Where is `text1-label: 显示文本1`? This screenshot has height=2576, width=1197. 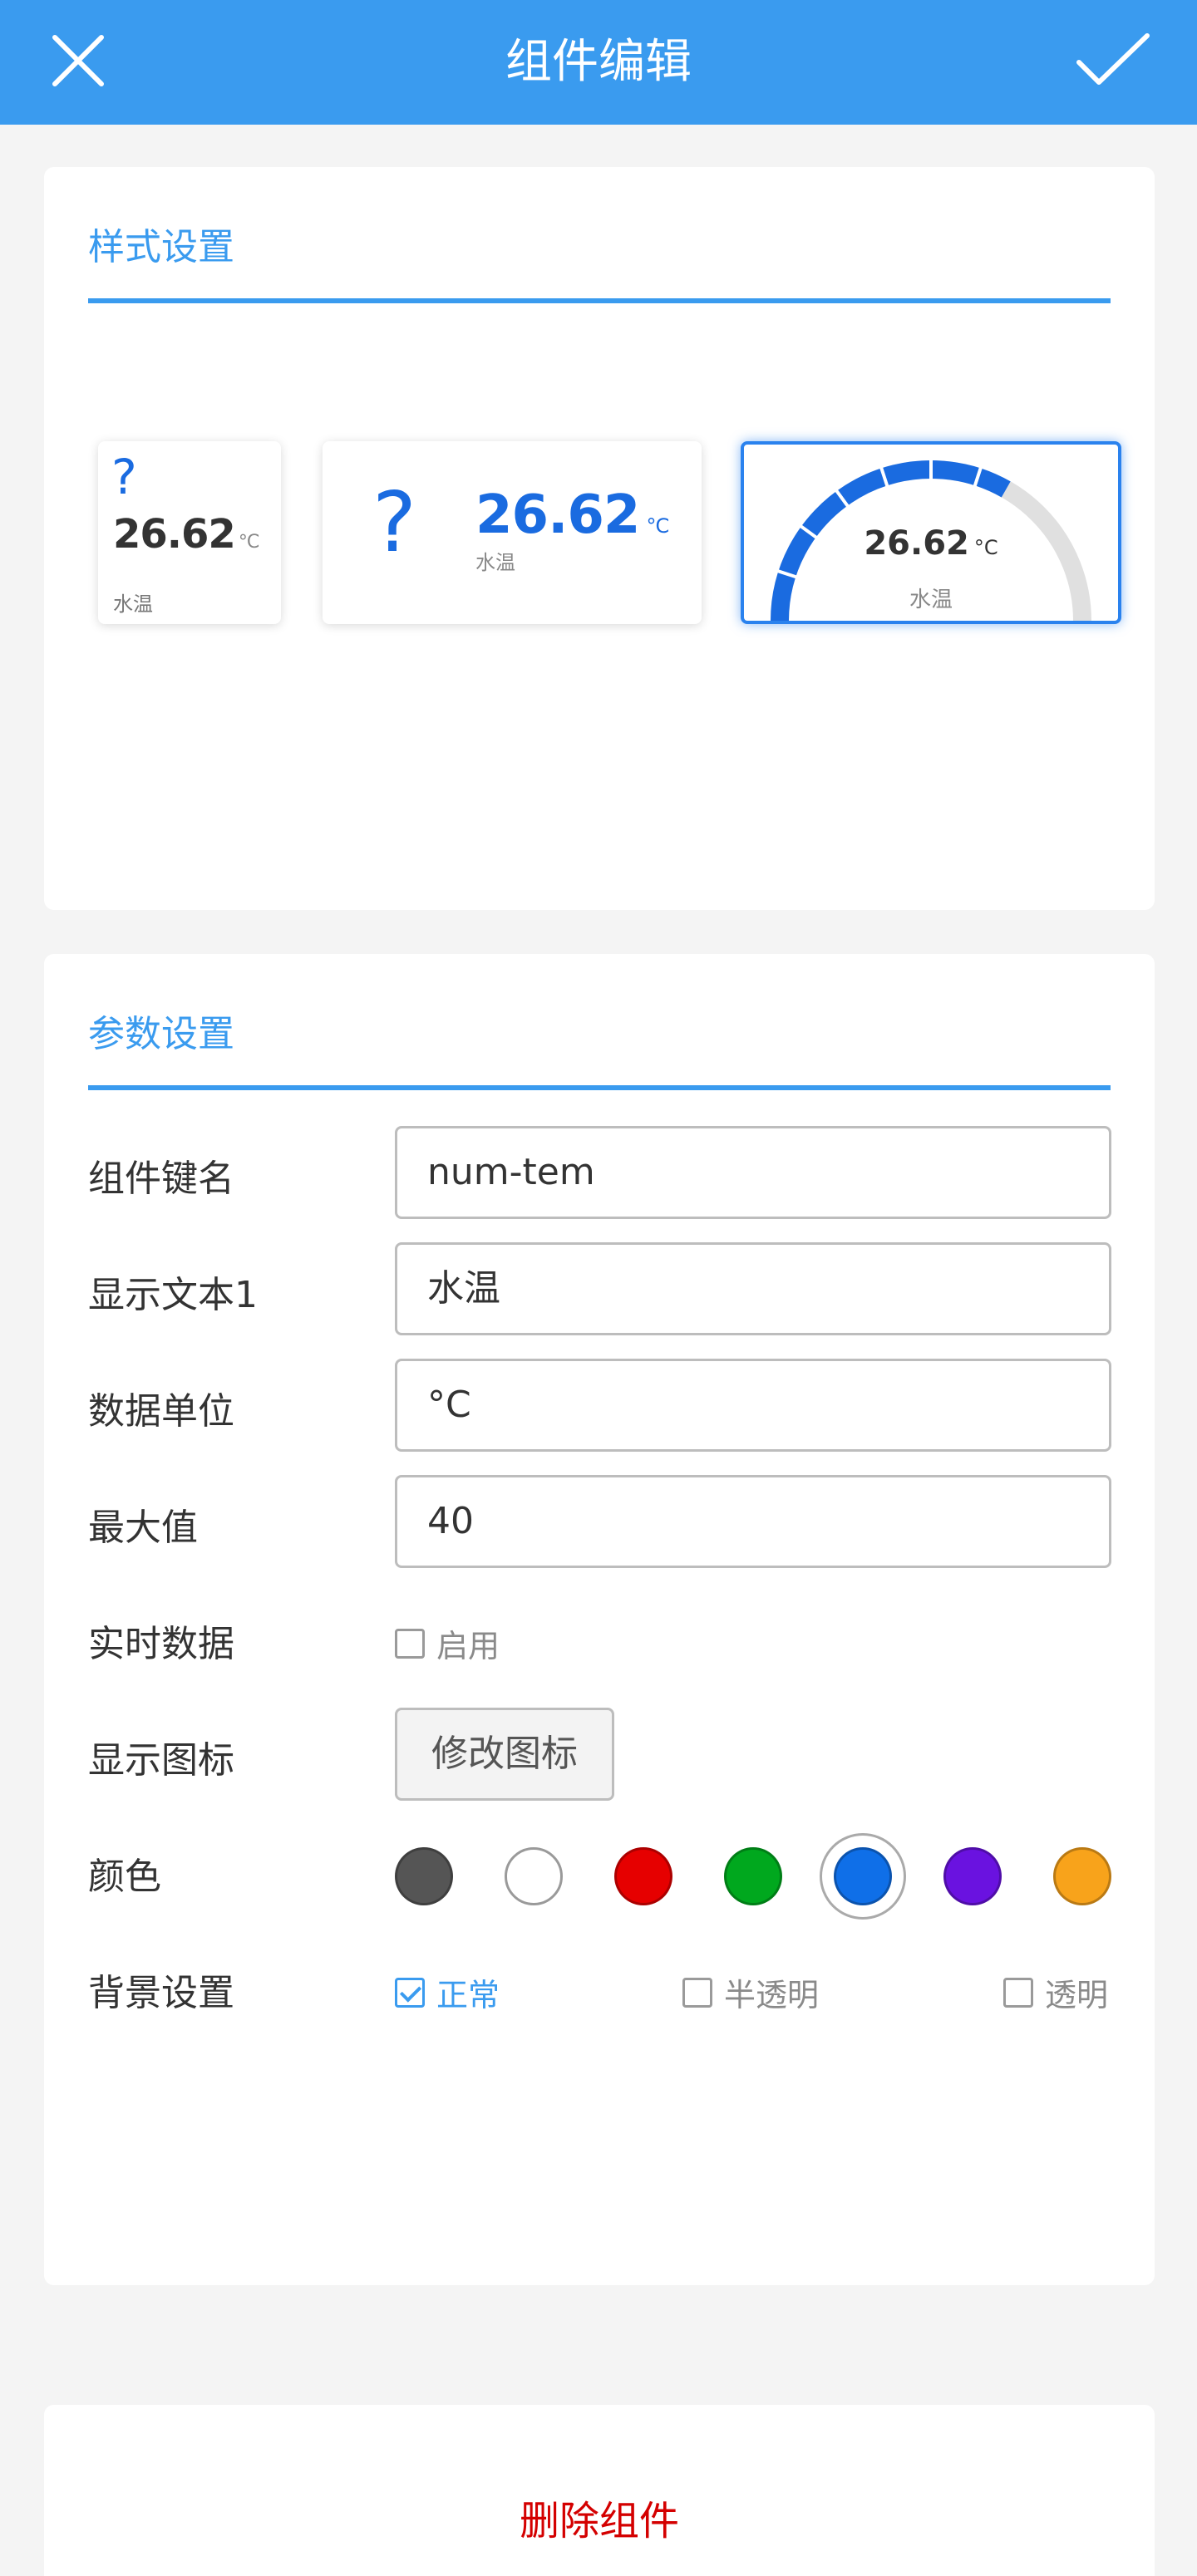 text1-label: 显示文本1 is located at coordinates (173, 1295).